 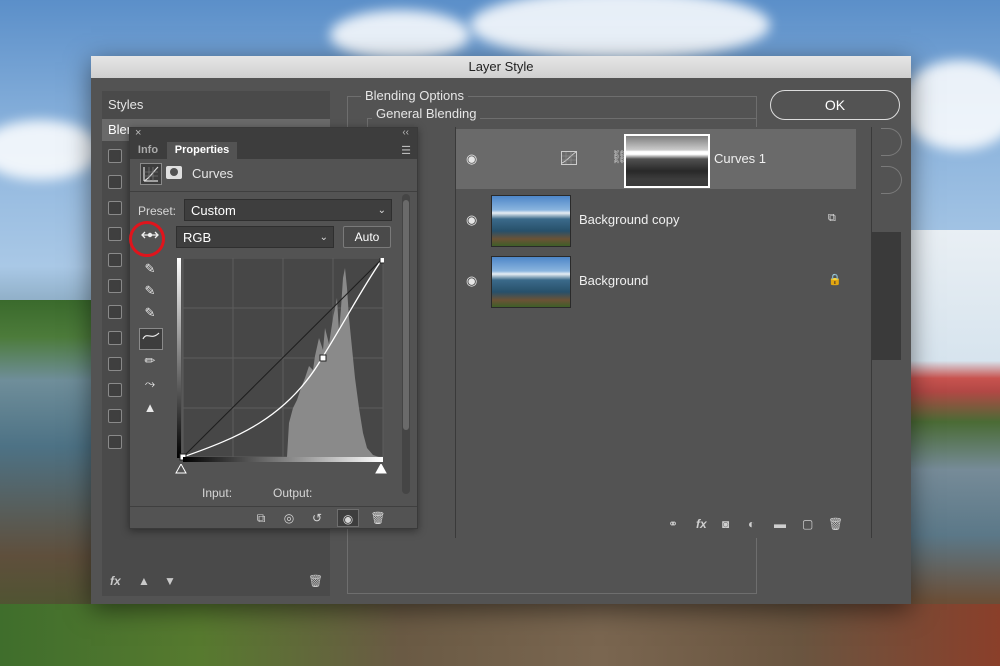 I want to click on layer-name: Background, so click(x=614, y=280).